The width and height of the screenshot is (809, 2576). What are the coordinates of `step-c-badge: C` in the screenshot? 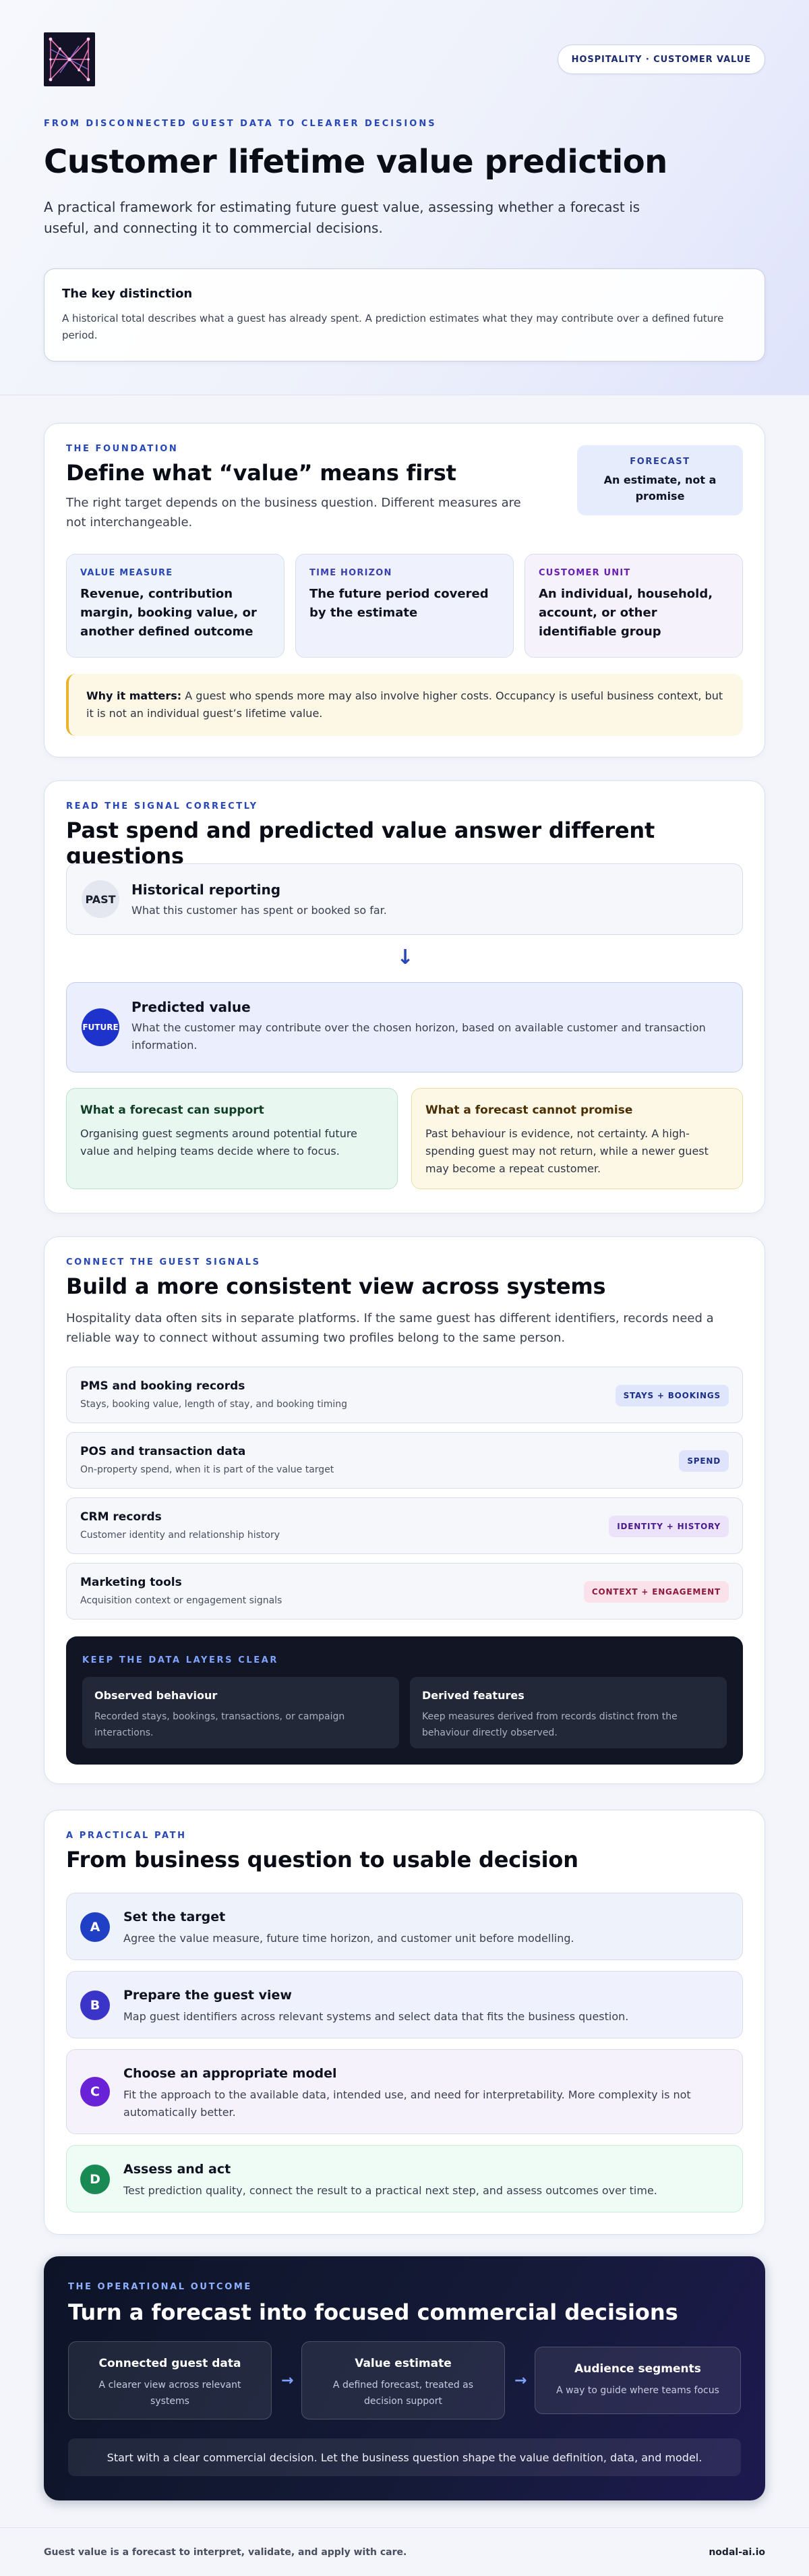 It's located at (95, 2092).